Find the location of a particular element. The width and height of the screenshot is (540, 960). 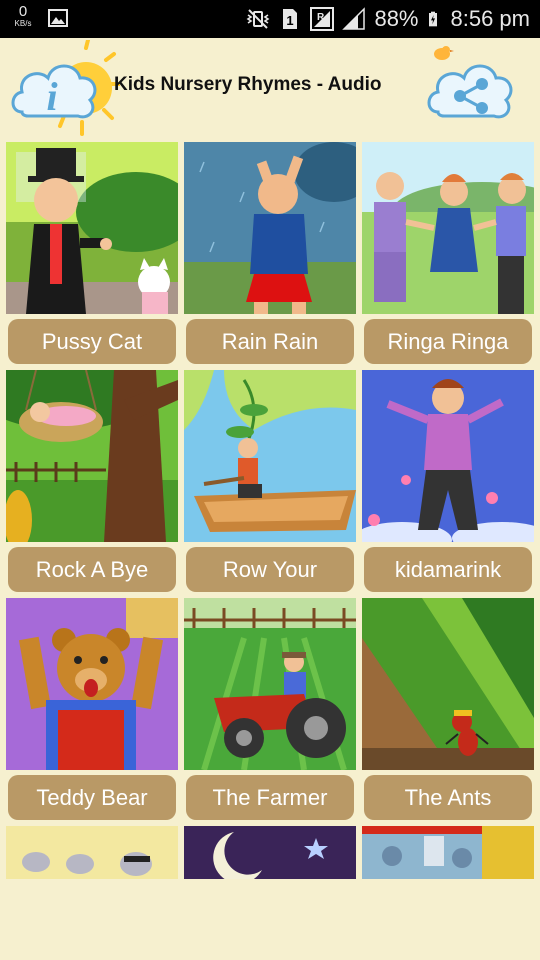

rhyme-button-label: kidamarink is located at coordinates (448, 569).